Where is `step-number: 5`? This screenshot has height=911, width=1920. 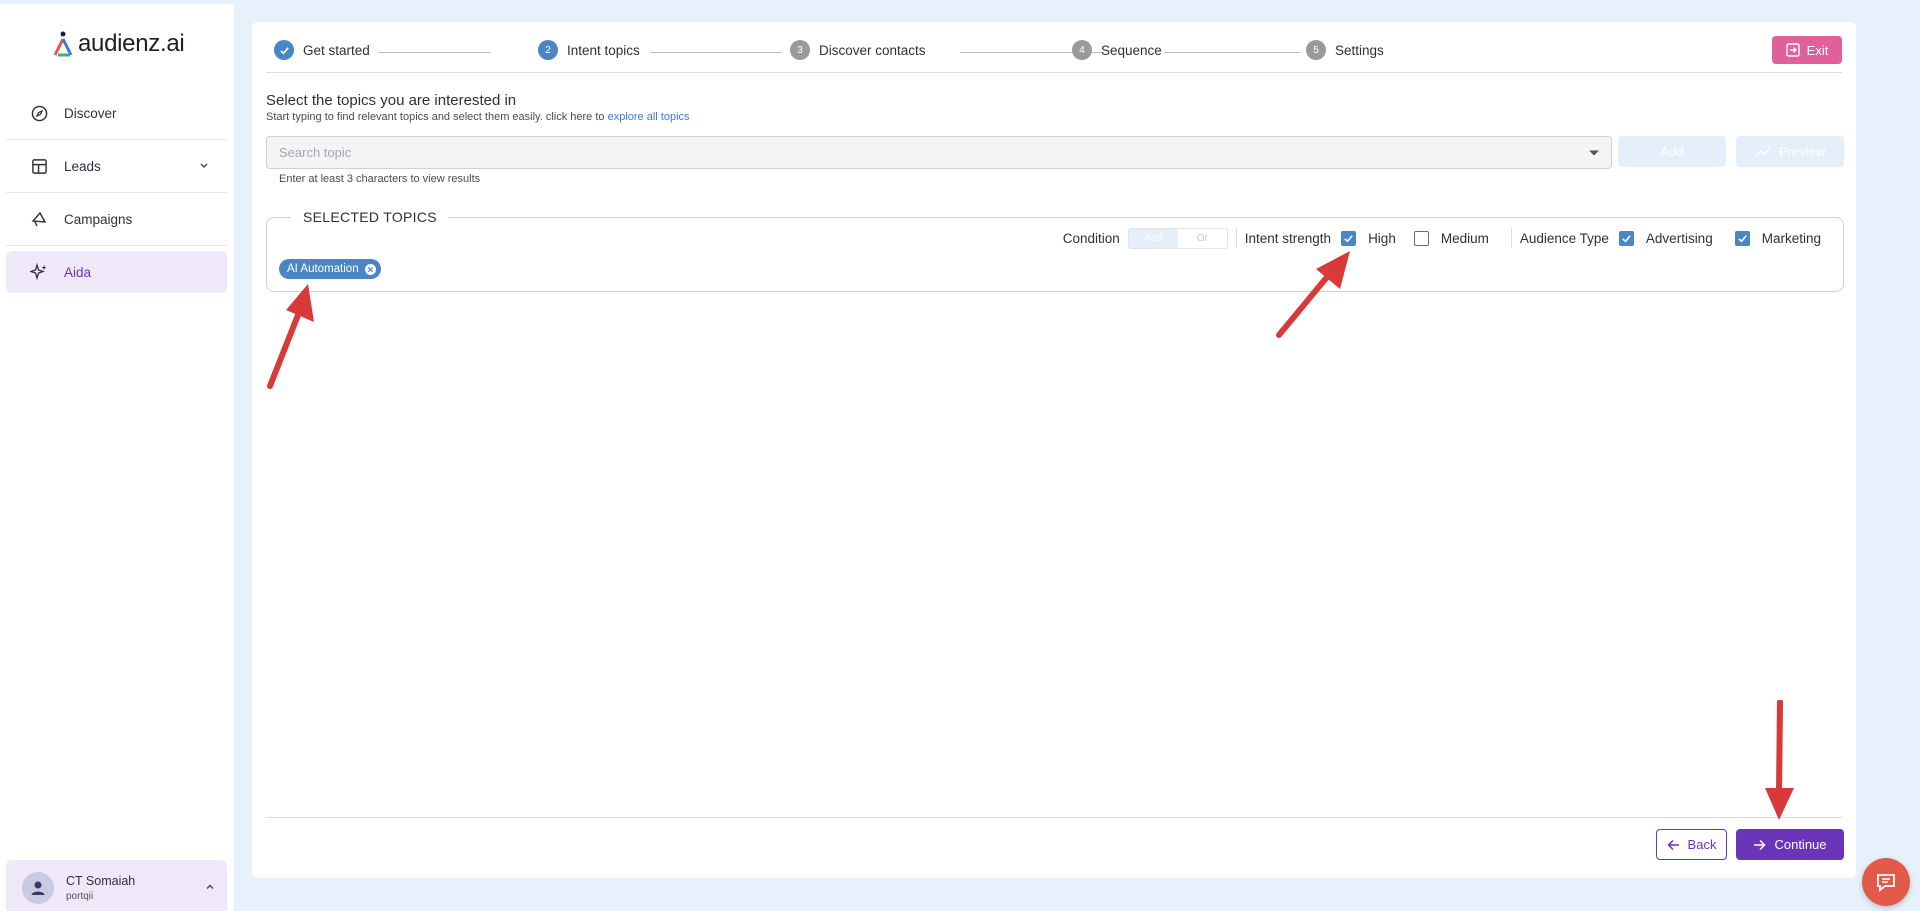
step-number: 5 is located at coordinates (1316, 50).